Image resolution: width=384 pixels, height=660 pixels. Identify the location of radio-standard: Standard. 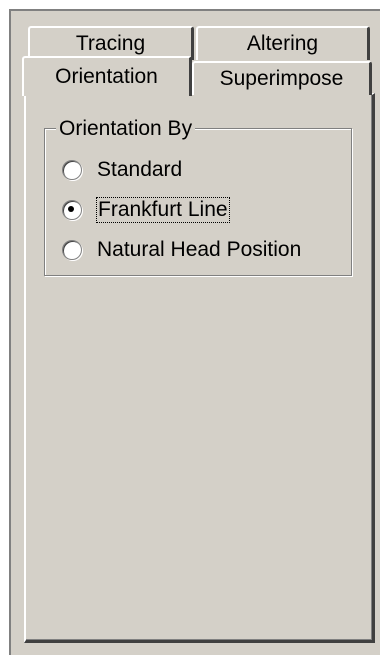
(122, 170).